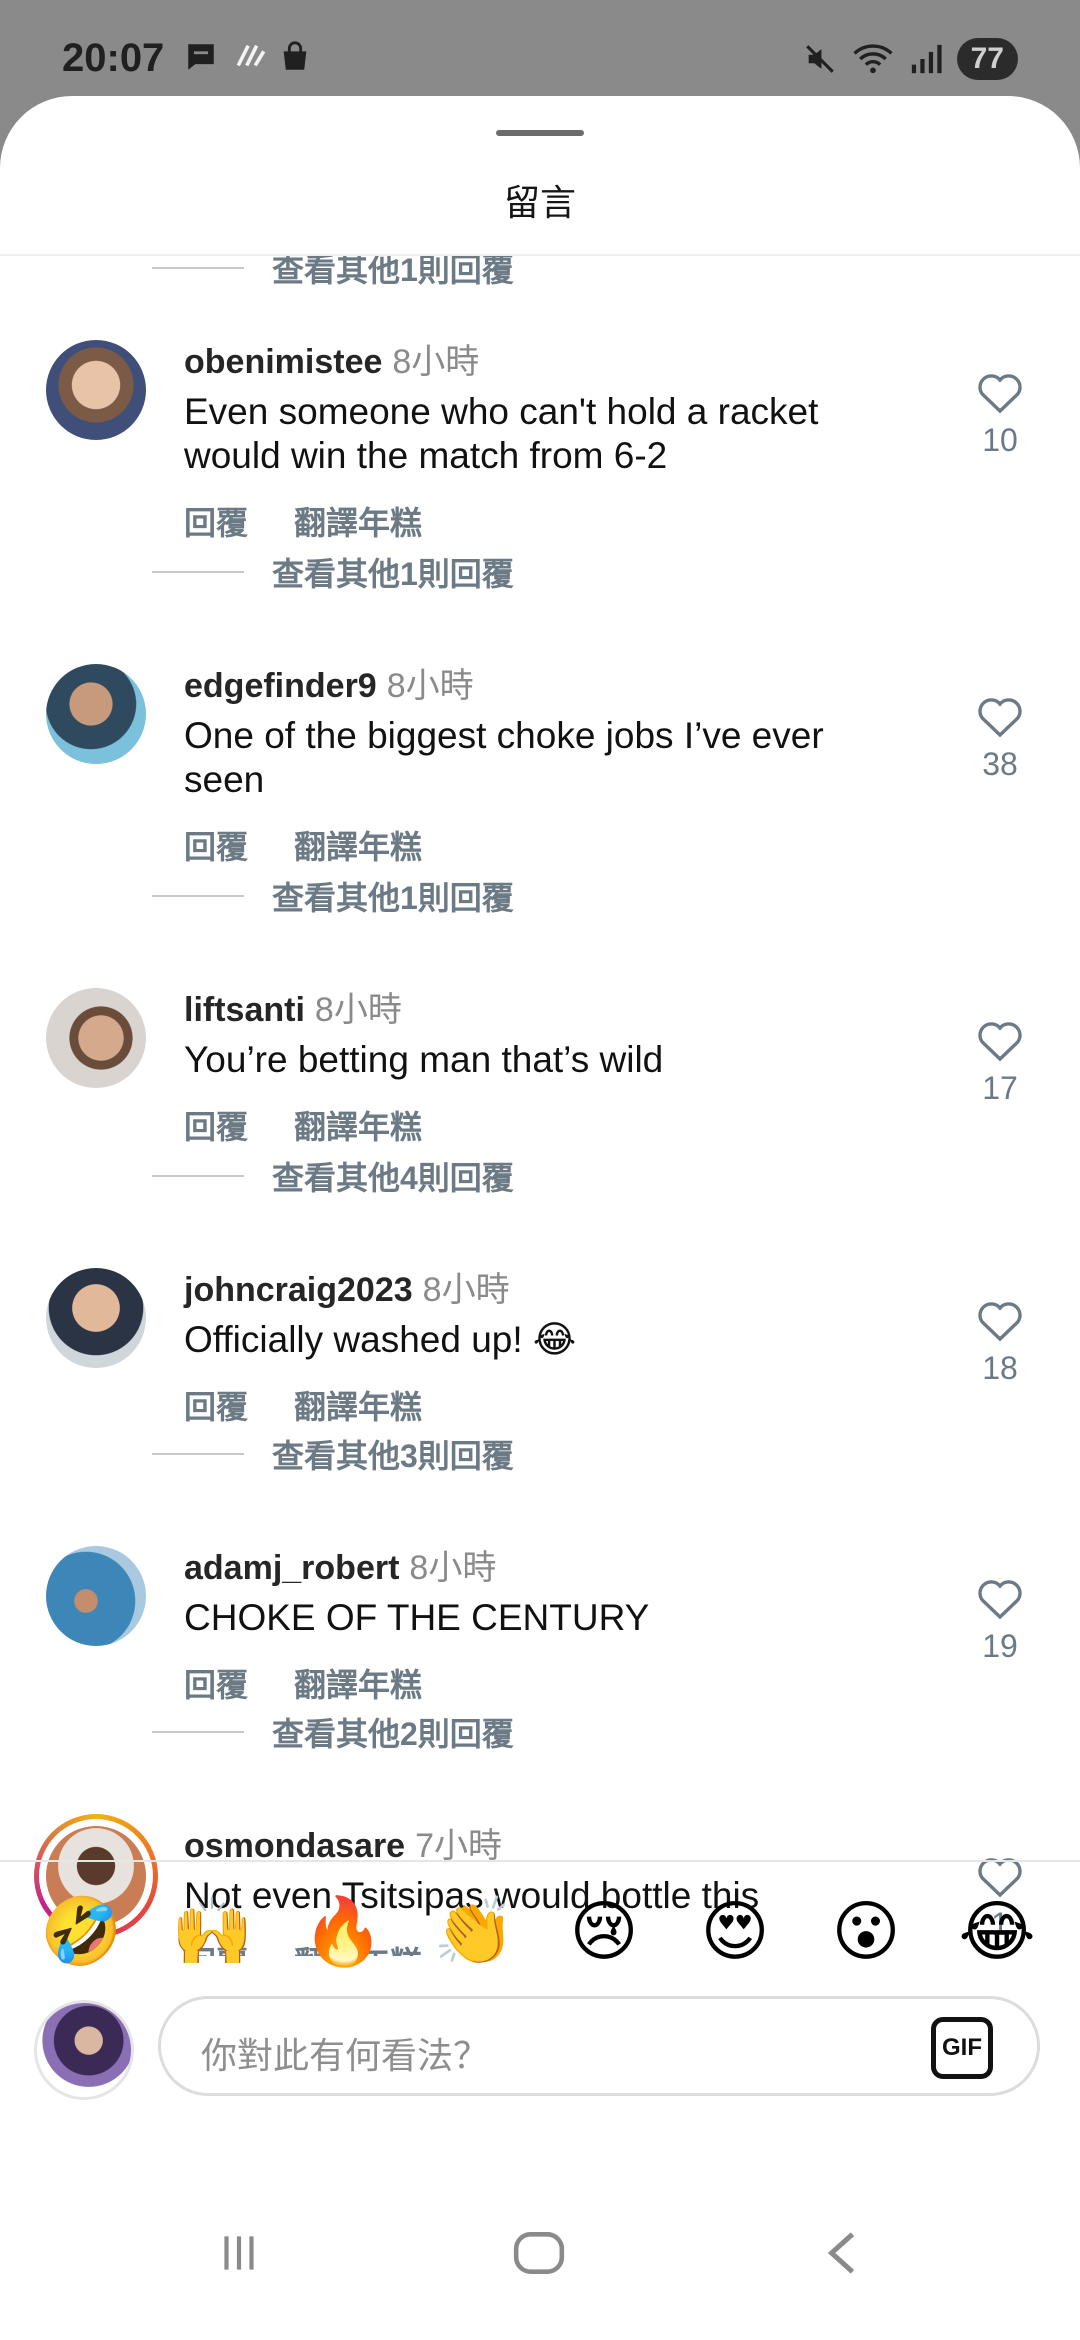  Describe the element at coordinates (540, 48) in the screenshot. I see `status-bar: 20:07 77` at that location.